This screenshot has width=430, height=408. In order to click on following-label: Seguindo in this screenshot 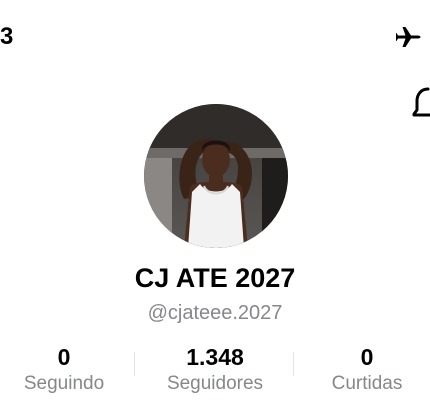, I will do `click(64, 383)`.